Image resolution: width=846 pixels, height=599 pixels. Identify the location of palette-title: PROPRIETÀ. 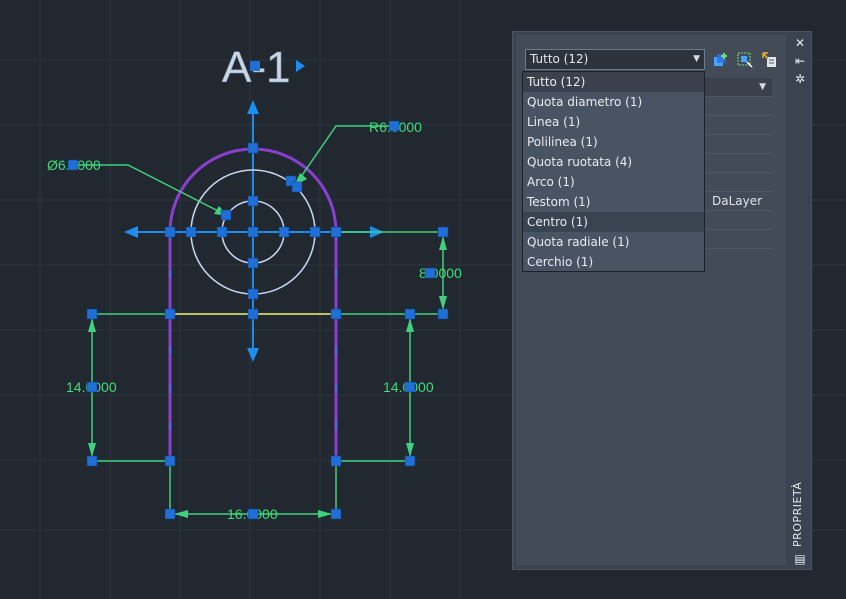
(797, 514).